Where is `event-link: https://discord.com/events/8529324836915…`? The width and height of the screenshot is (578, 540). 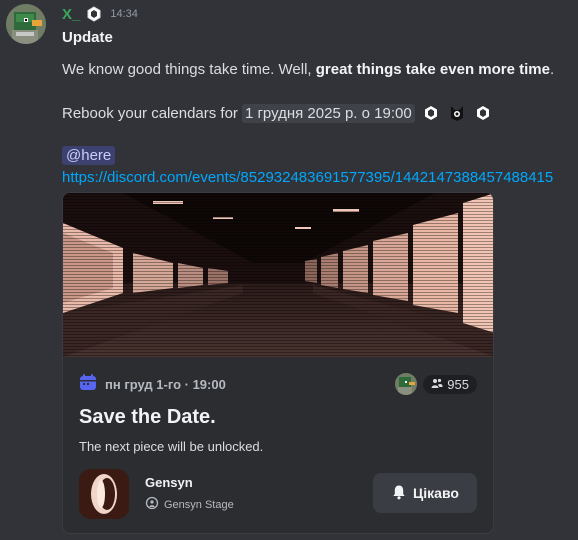 event-link: https://discord.com/events/8529324836915… is located at coordinates (307, 177).